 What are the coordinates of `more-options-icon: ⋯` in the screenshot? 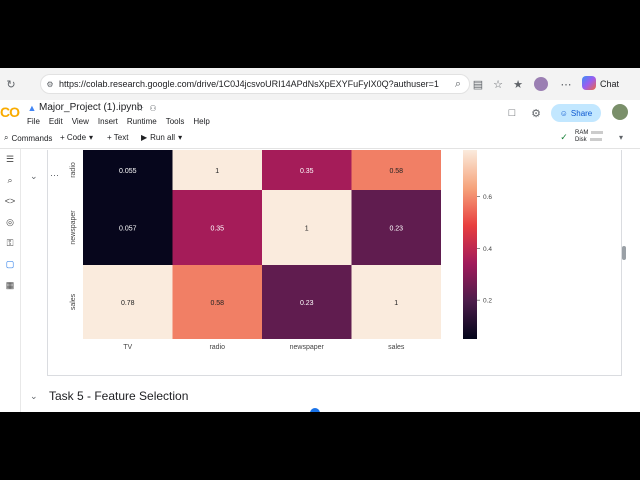 It's located at (566, 84).